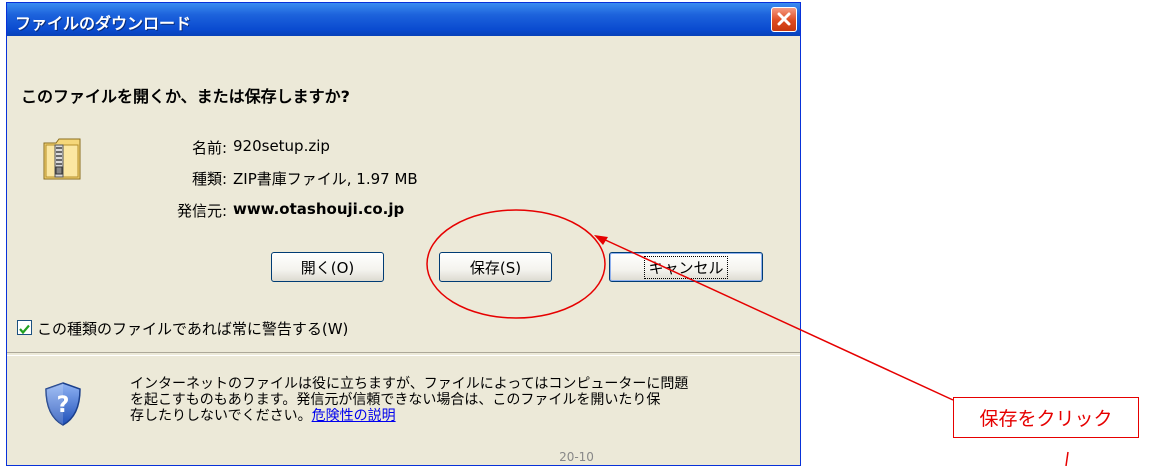 This screenshot has height=466, width=1153. Describe the element at coordinates (516, 264) in the screenshot. I see `save-highlight-ellipse` at that location.